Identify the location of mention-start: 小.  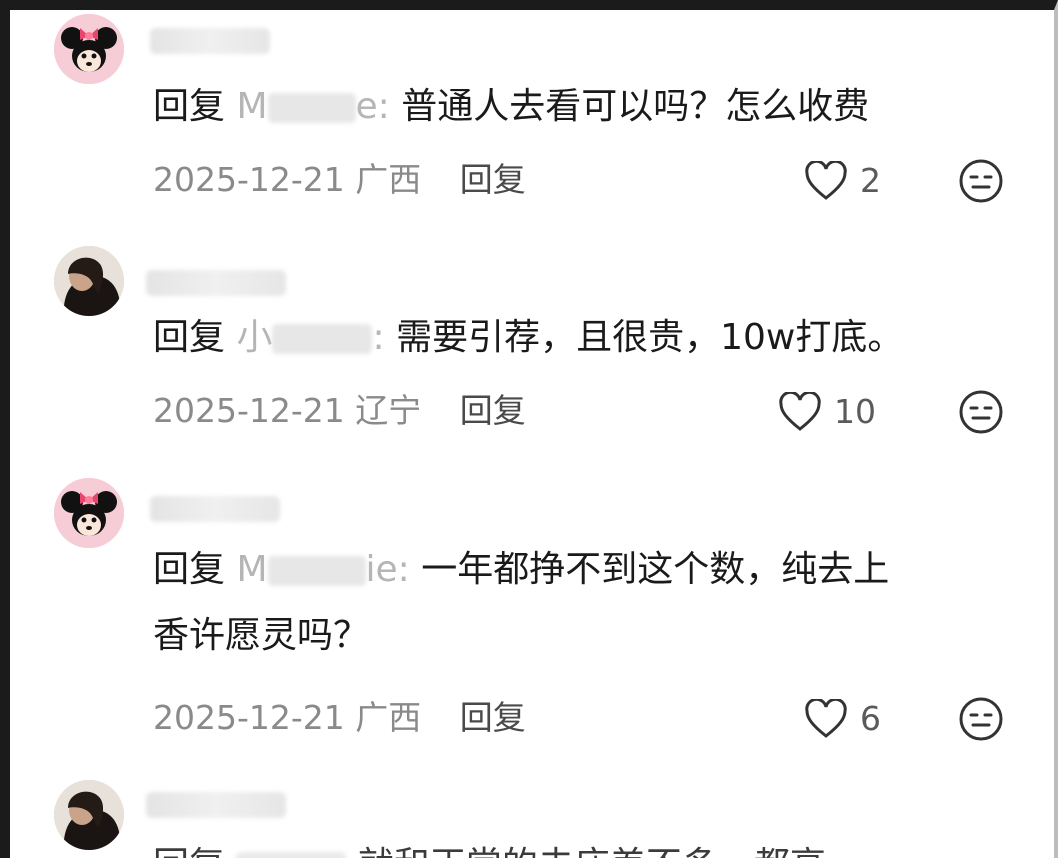
(254, 337).